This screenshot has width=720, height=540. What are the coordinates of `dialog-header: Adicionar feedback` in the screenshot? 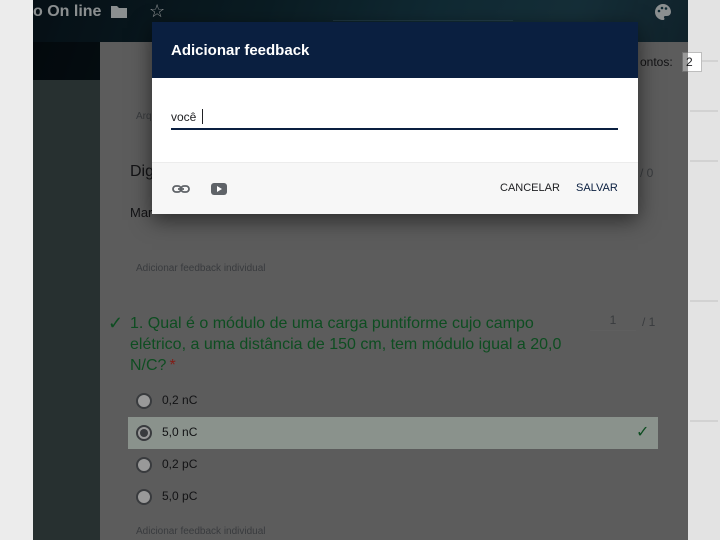 It's located at (395, 50).